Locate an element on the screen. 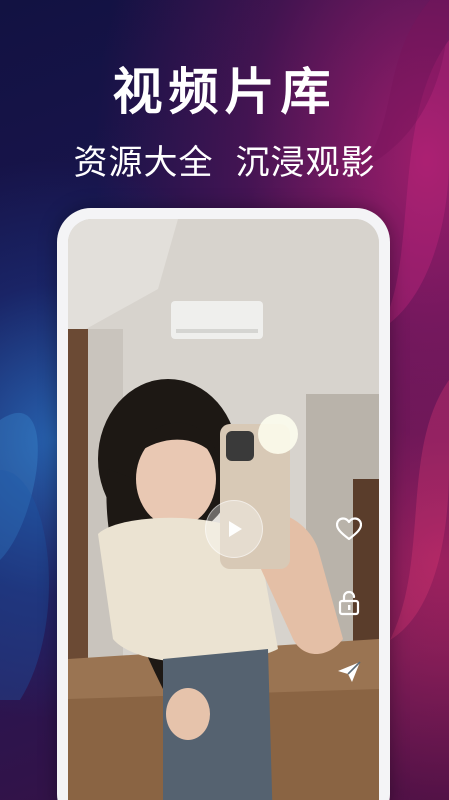  heart-icon is located at coordinates (349, 529).